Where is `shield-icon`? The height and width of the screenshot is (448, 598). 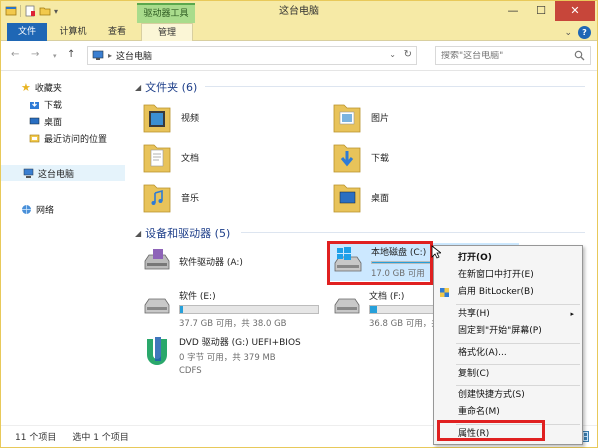 shield-icon is located at coordinates (444, 292).